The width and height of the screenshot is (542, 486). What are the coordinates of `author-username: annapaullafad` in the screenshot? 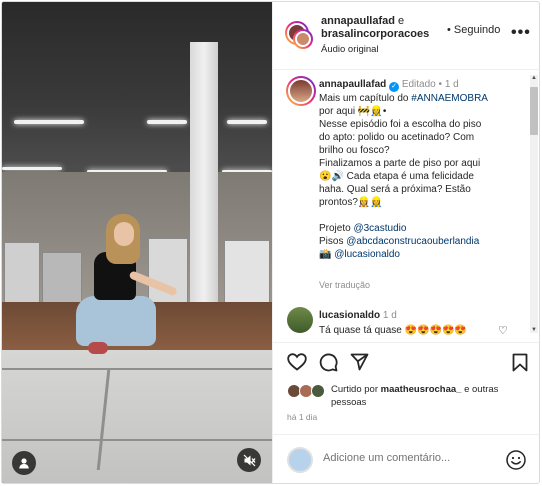 It's located at (358, 21).